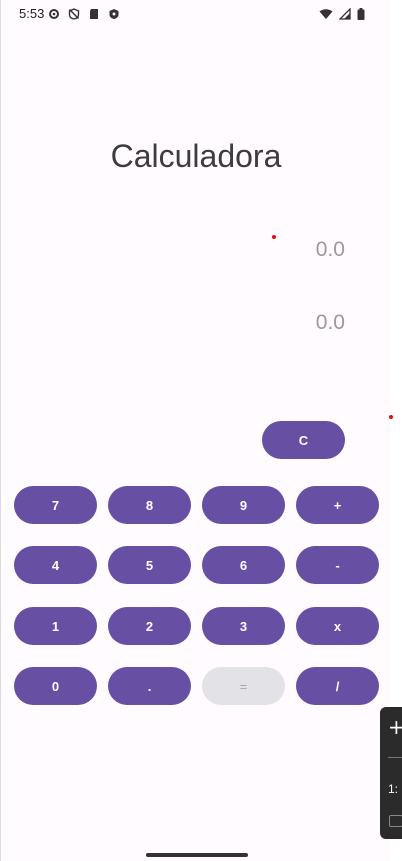 The image size is (402, 861). What do you see at coordinates (274, 237) in the screenshot?
I see `red-dot-marker` at bounding box center [274, 237].